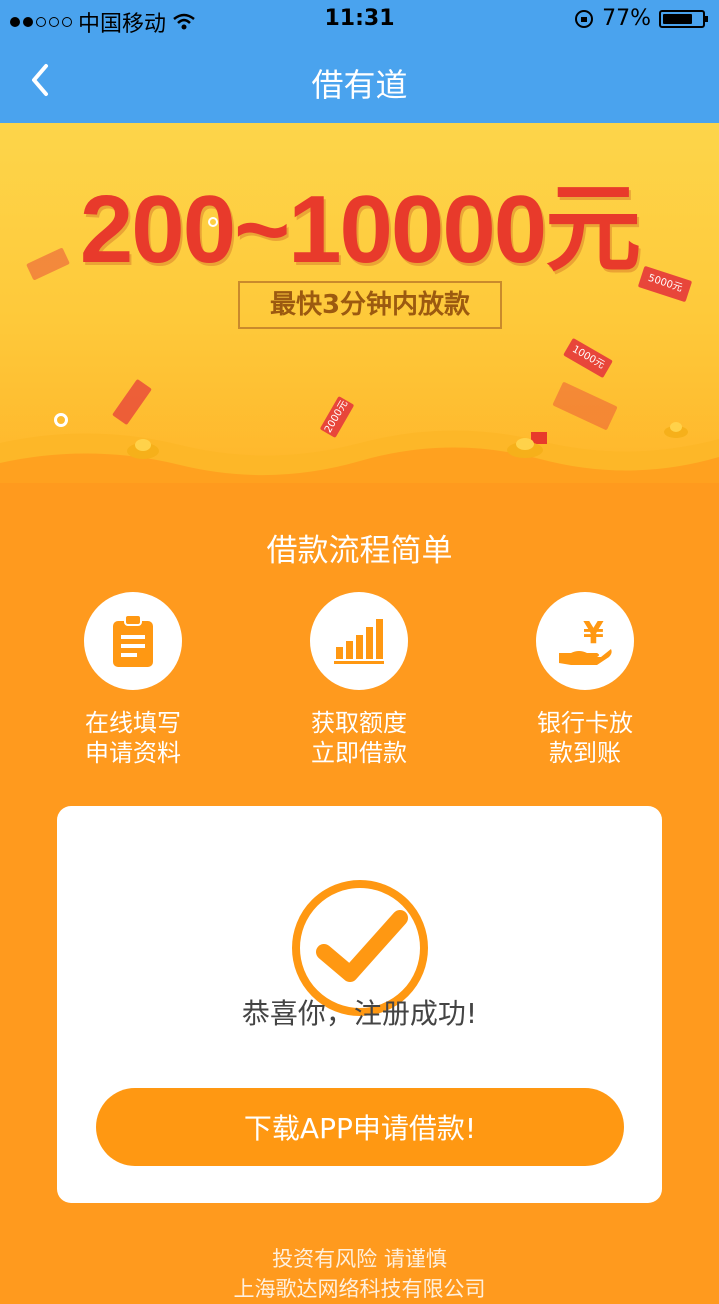 This screenshot has height=1304, width=719. Describe the element at coordinates (360, 229) in the screenshot. I see `loan-amount: 200~10000元` at that location.